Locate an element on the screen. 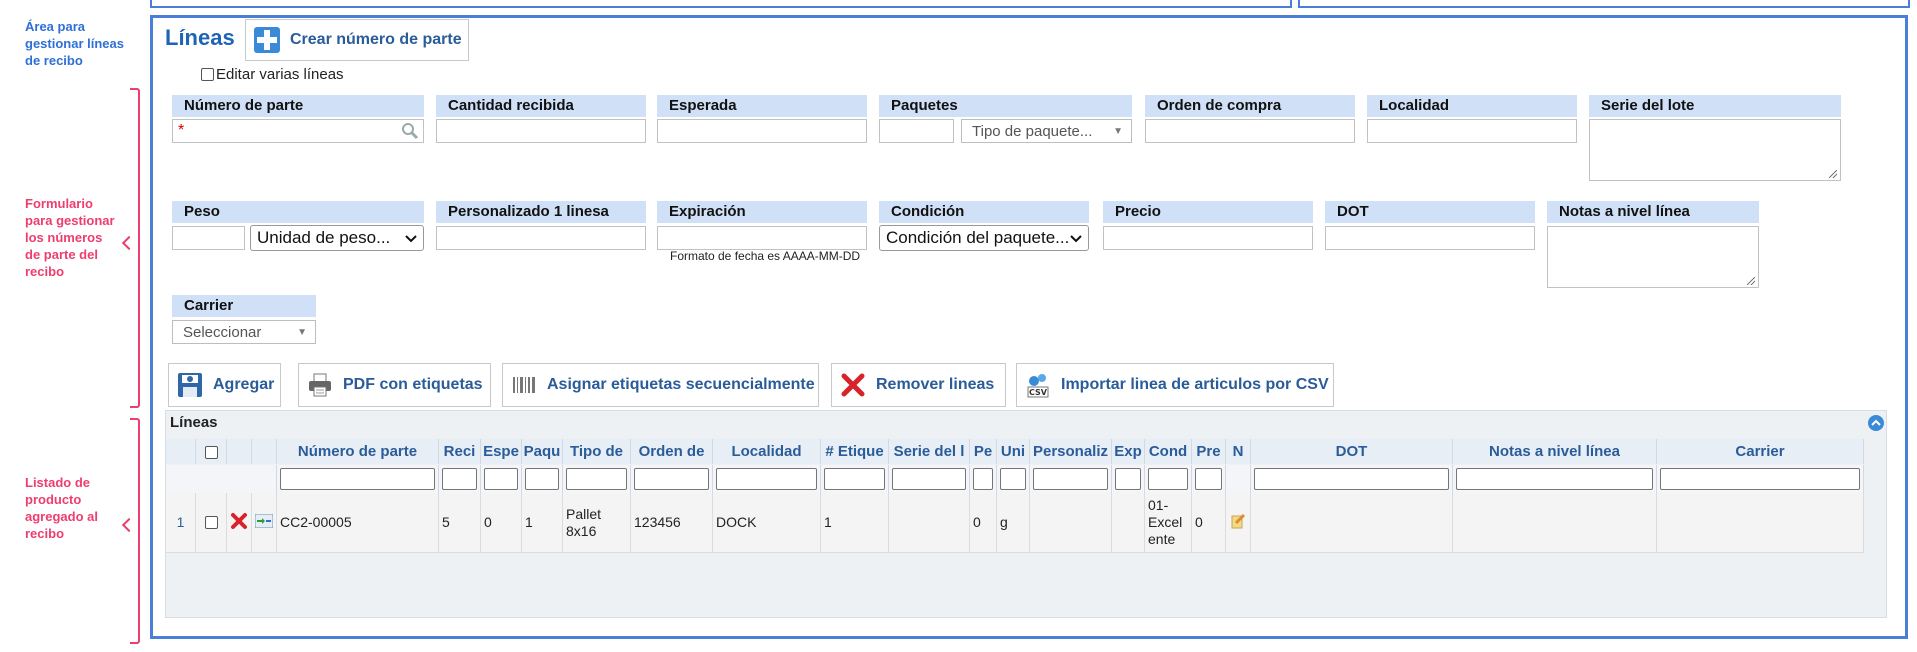 This screenshot has width=1917, height=652. grid-header-purchase-order: Orden de is located at coordinates (672, 451).